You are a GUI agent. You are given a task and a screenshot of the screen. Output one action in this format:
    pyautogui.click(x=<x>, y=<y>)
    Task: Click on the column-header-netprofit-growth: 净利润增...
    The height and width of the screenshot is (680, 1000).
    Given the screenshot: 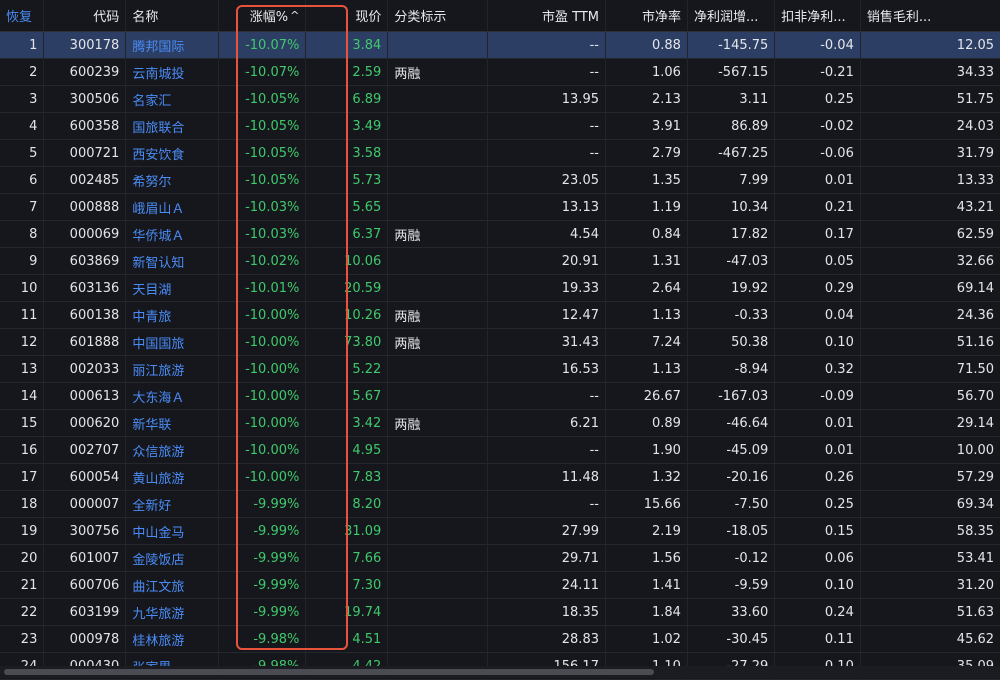 What is the action you would take?
    pyautogui.click(x=732, y=15)
    